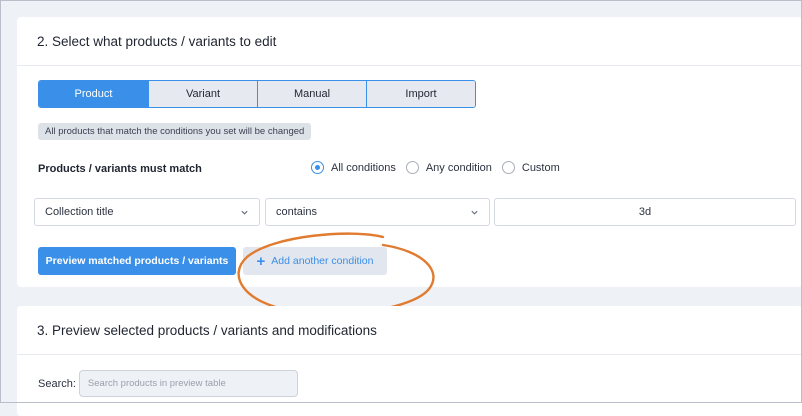  Describe the element at coordinates (363, 167) in the screenshot. I see `radio-label: All conditions` at that location.